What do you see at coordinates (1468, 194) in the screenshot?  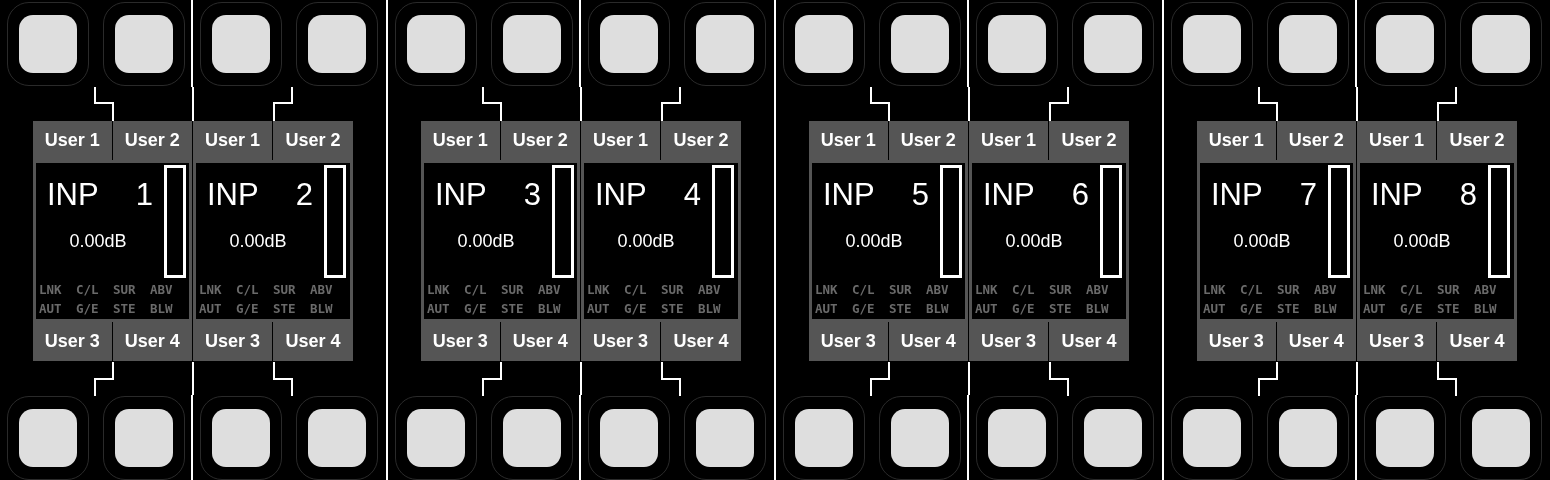 I see `channel-number: 8` at bounding box center [1468, 194].